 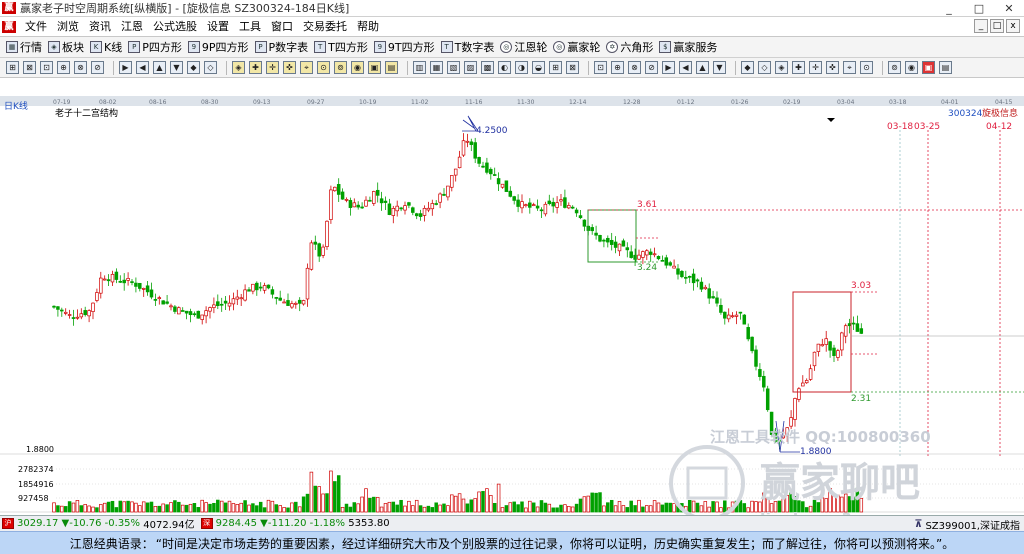 What do you see at coordinates (981, 26) in the screenshot?
I see `mdi-minimize-button: _` at bounding box center [981, 26].